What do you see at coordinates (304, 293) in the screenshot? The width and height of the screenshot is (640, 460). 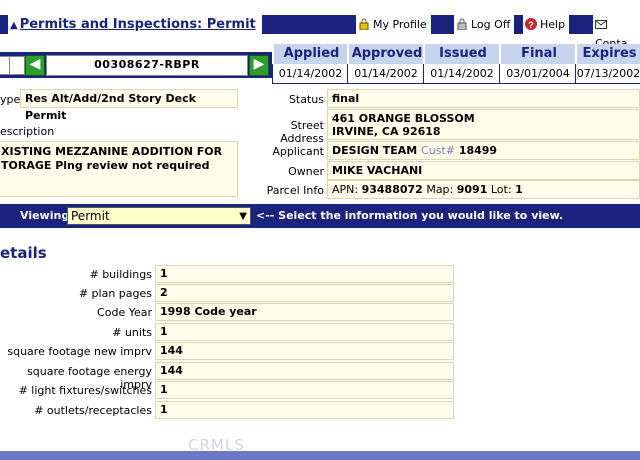 I see `detail-value: 2` at bounding box center [304, 293].